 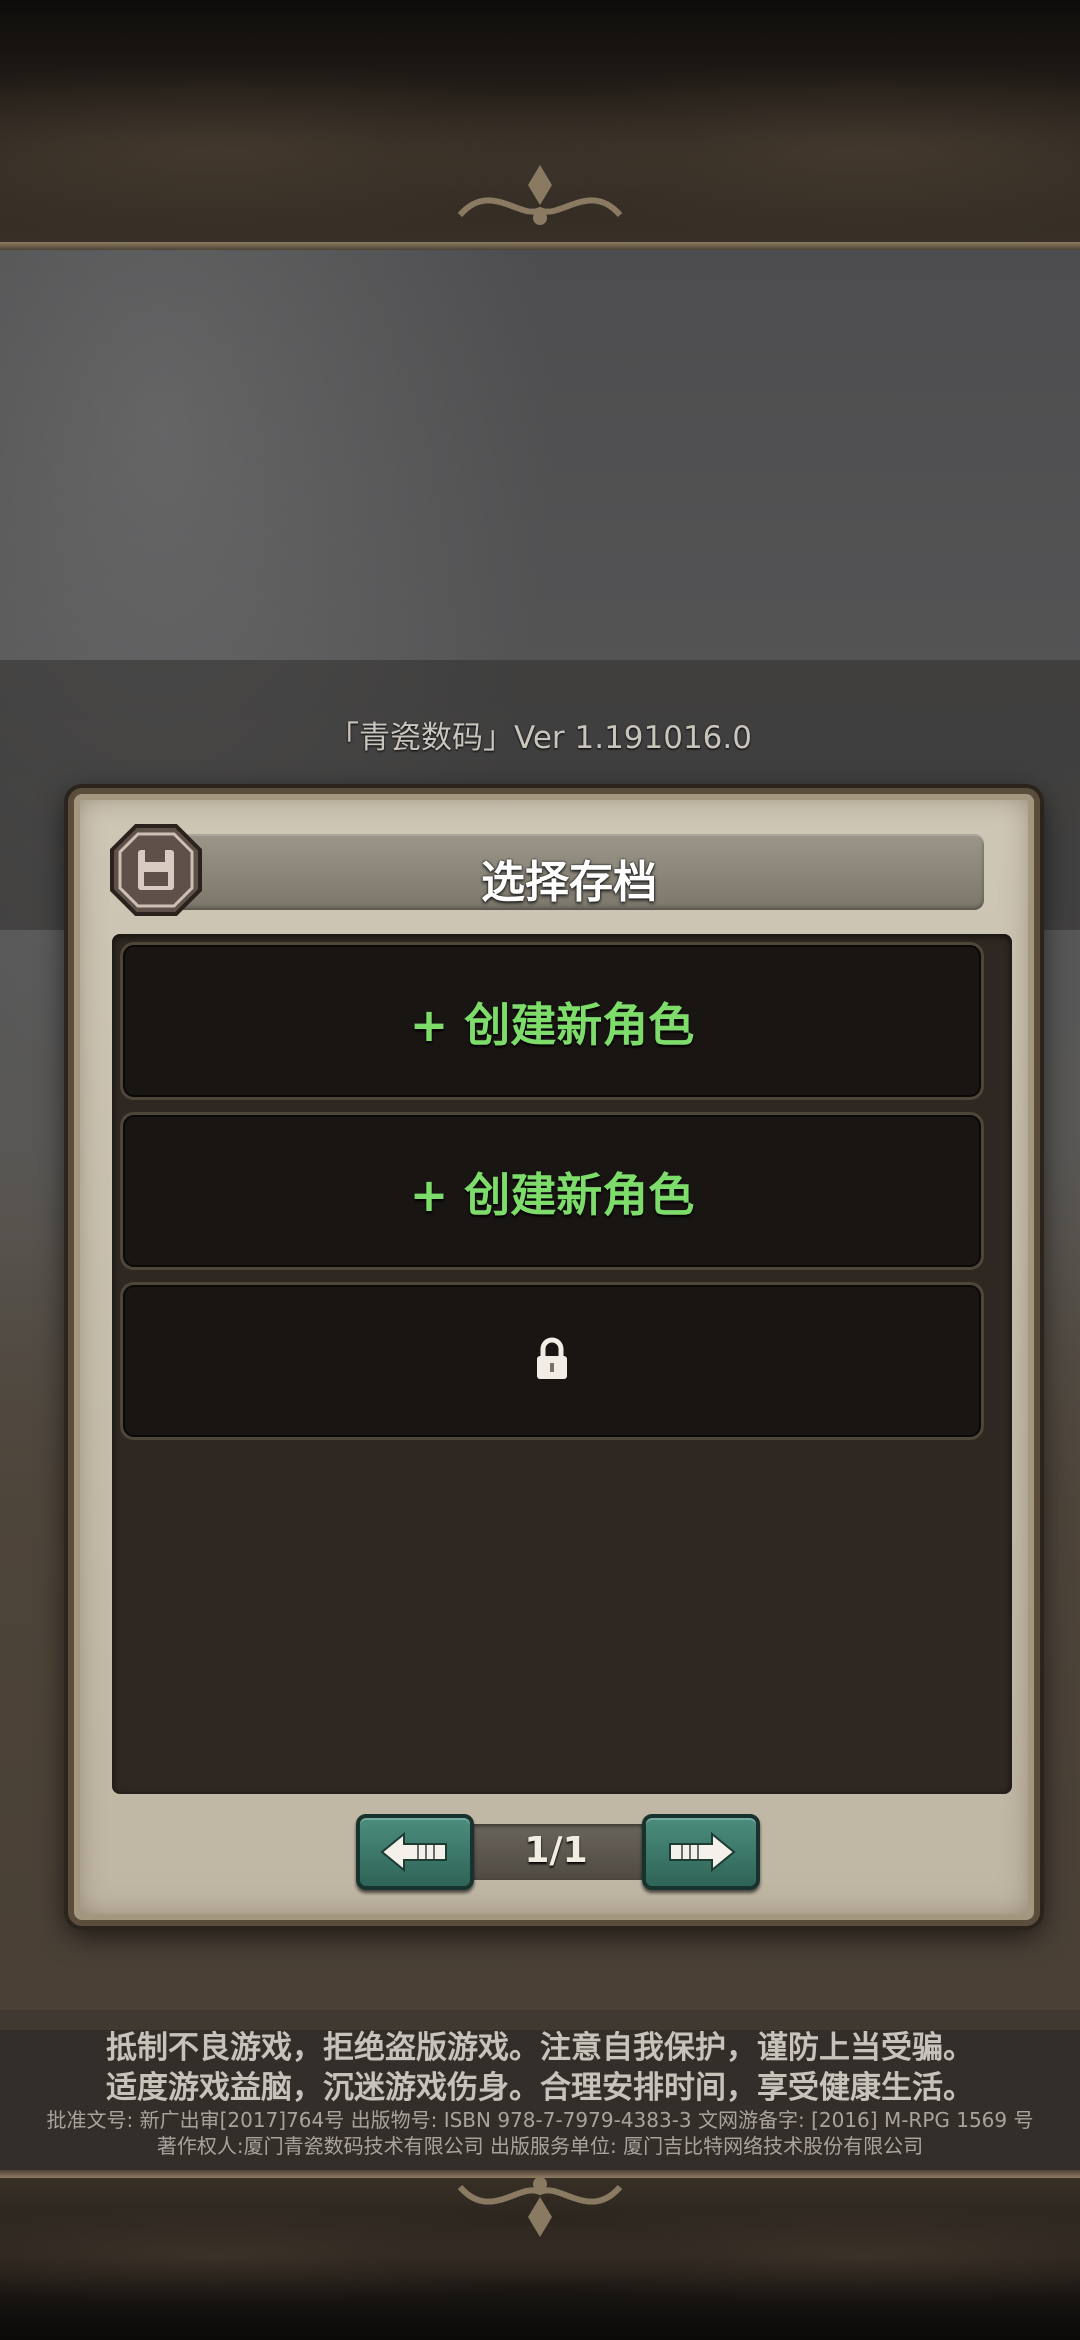 I want to click on save-slot-2: + 创建新角色, so click(x=552, y=1191).